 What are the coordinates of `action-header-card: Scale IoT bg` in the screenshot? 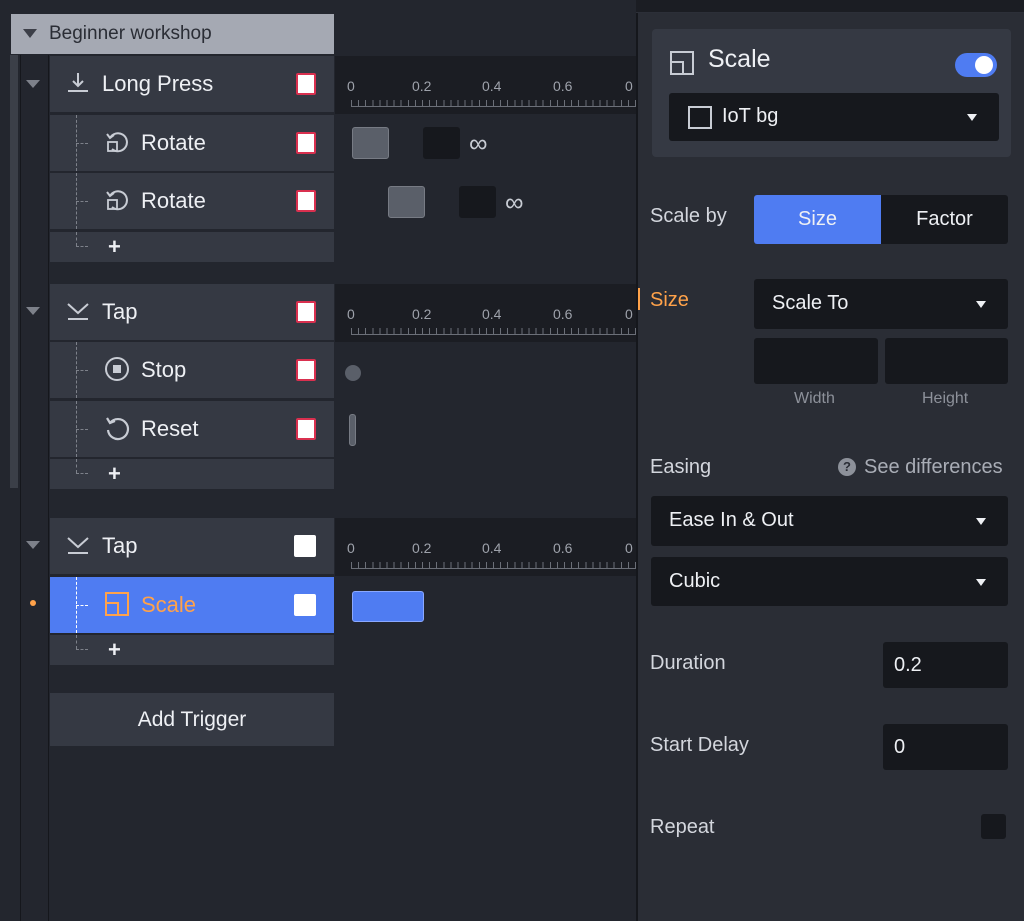 It's located at (831, 93).